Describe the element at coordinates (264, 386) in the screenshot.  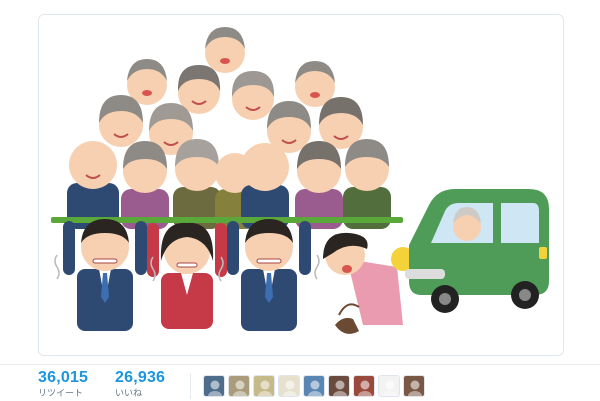
I see `avatar-3-icon` at that location.